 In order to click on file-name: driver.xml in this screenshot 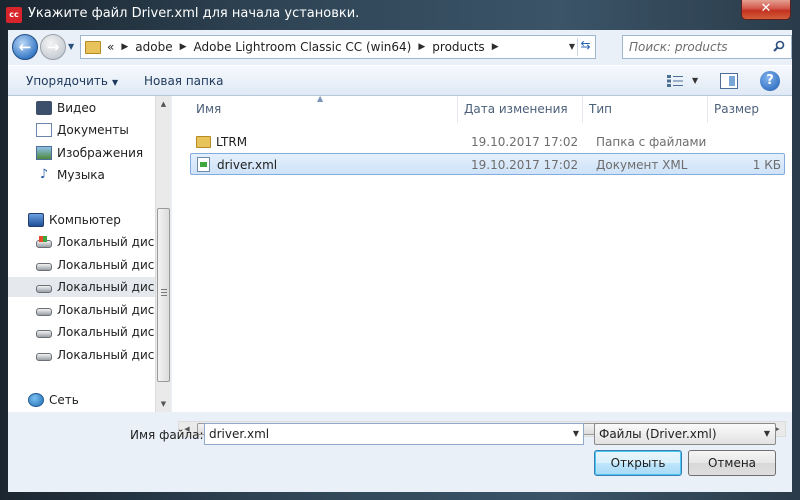, I will do `click(247, 165)`.